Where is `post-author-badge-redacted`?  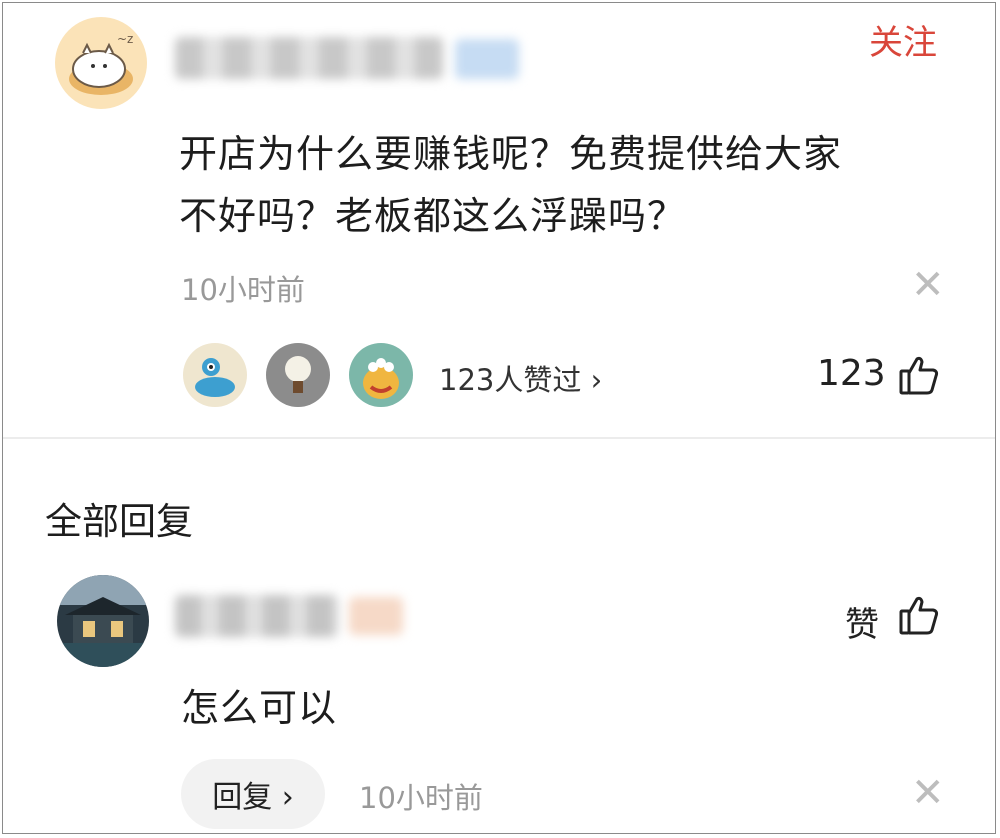
post-author-badge-redacted is located at coordinates (487, 59).